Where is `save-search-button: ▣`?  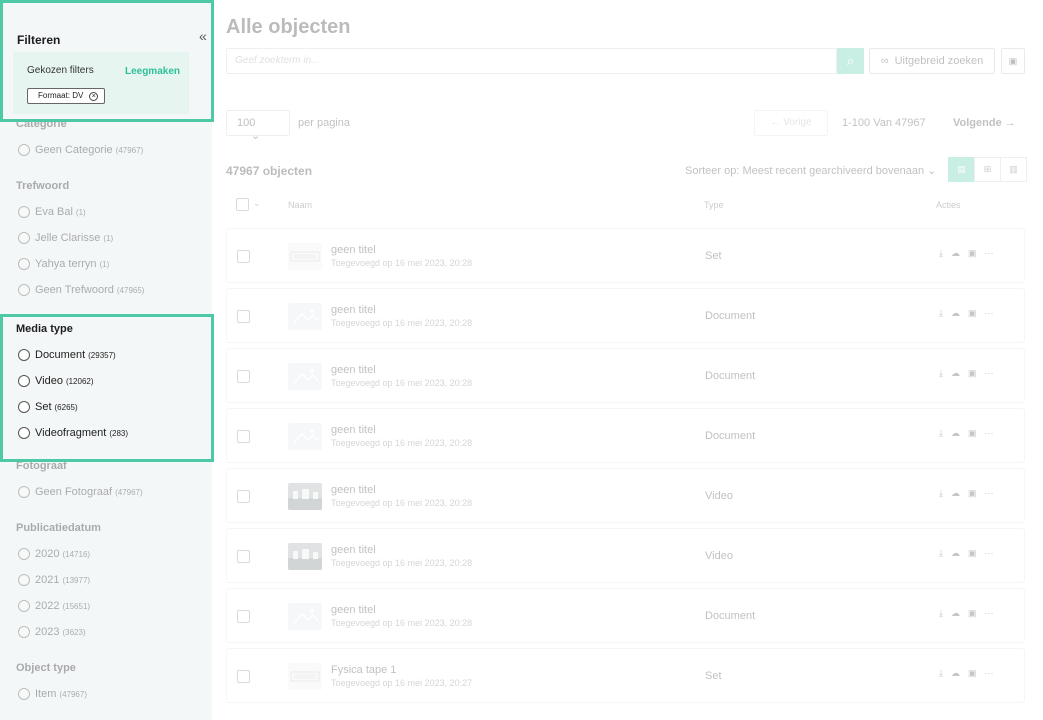
save-search-button: ▣ is located at coordinates (1013, 61).